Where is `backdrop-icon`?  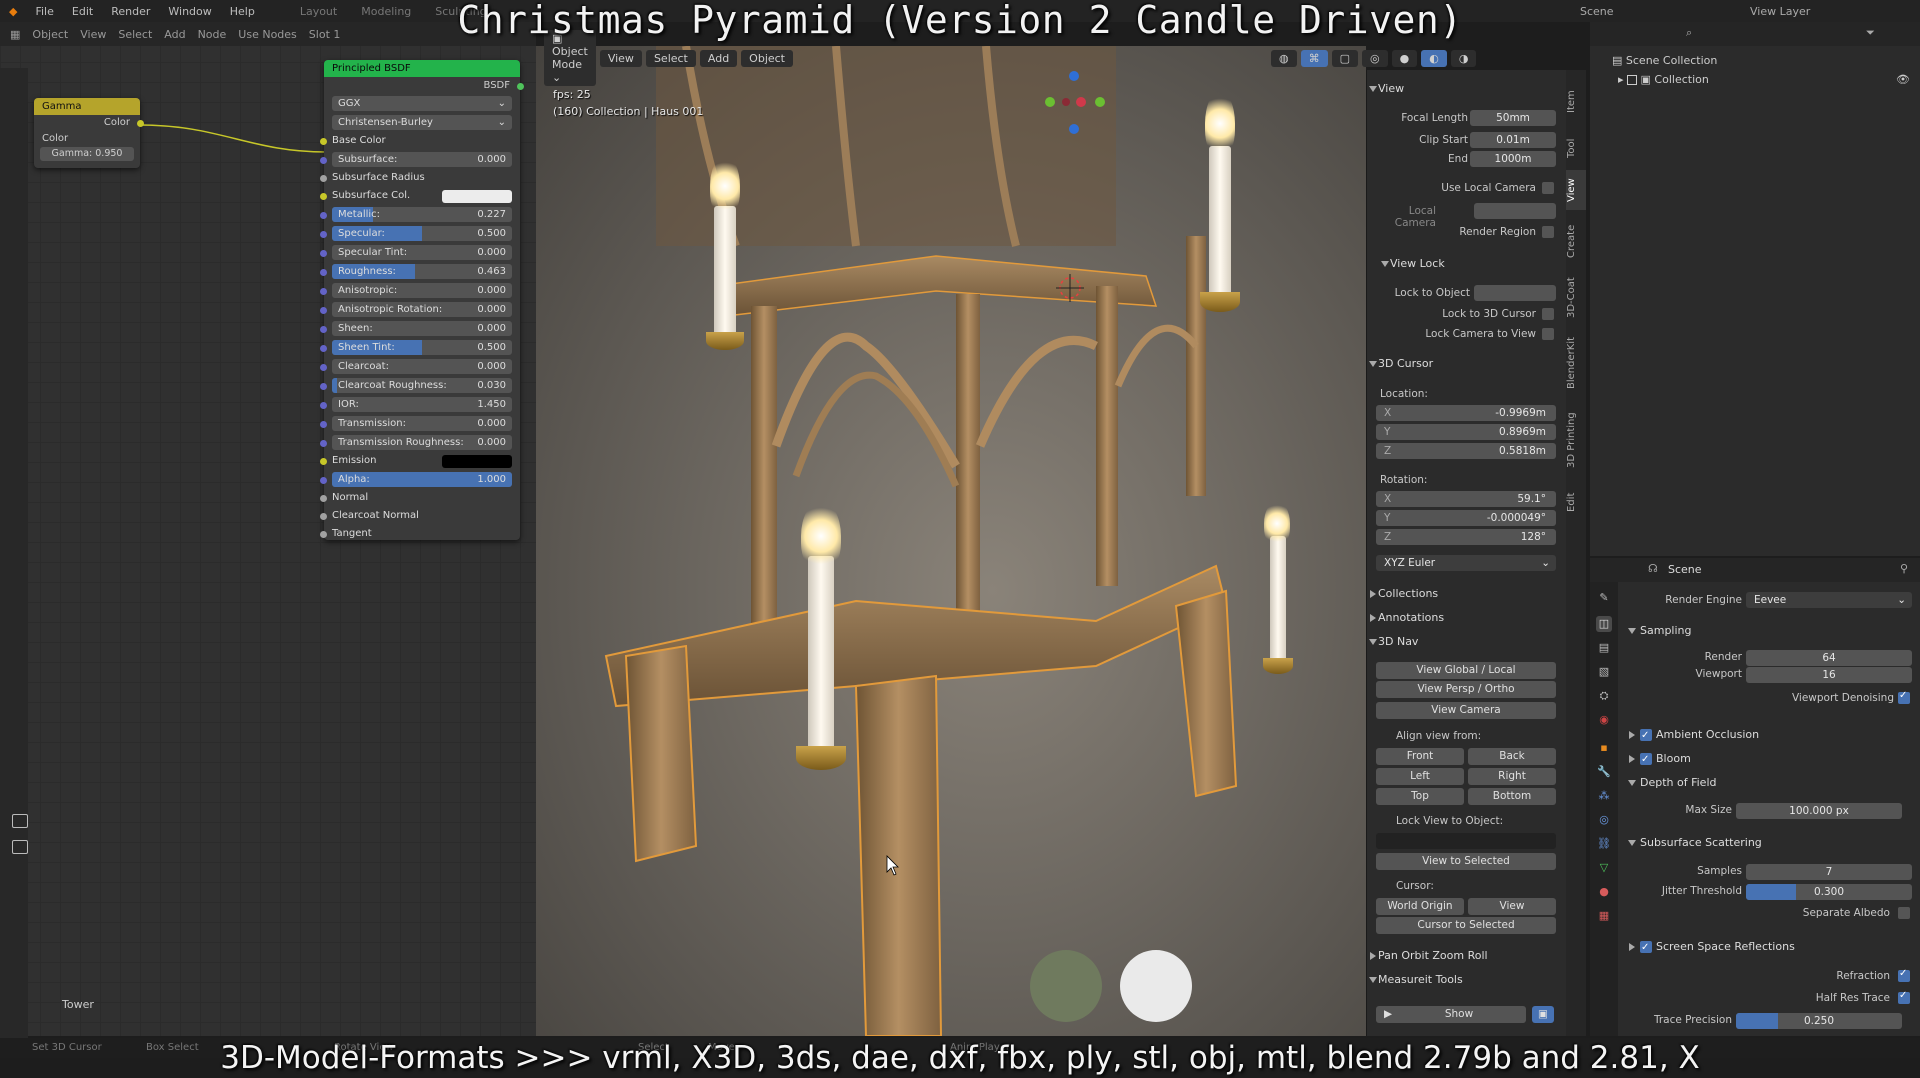 backdrop-icon is located at coordinates (20, 847).